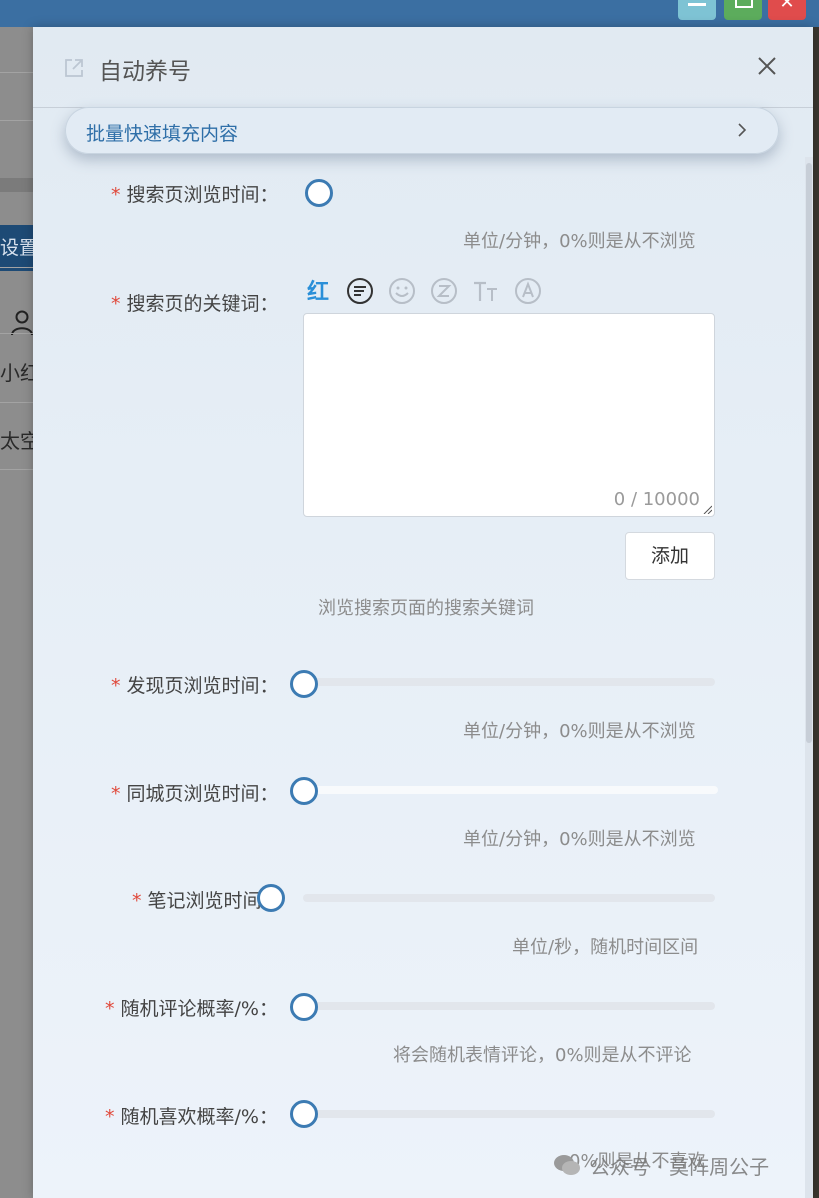 Image resolution: width=819 pixels, height=1198 pixels. Describe the element at coordinates (162, 134) in the screenshot. I see `batch-fill-label: 批量快速填充内容` at that location.